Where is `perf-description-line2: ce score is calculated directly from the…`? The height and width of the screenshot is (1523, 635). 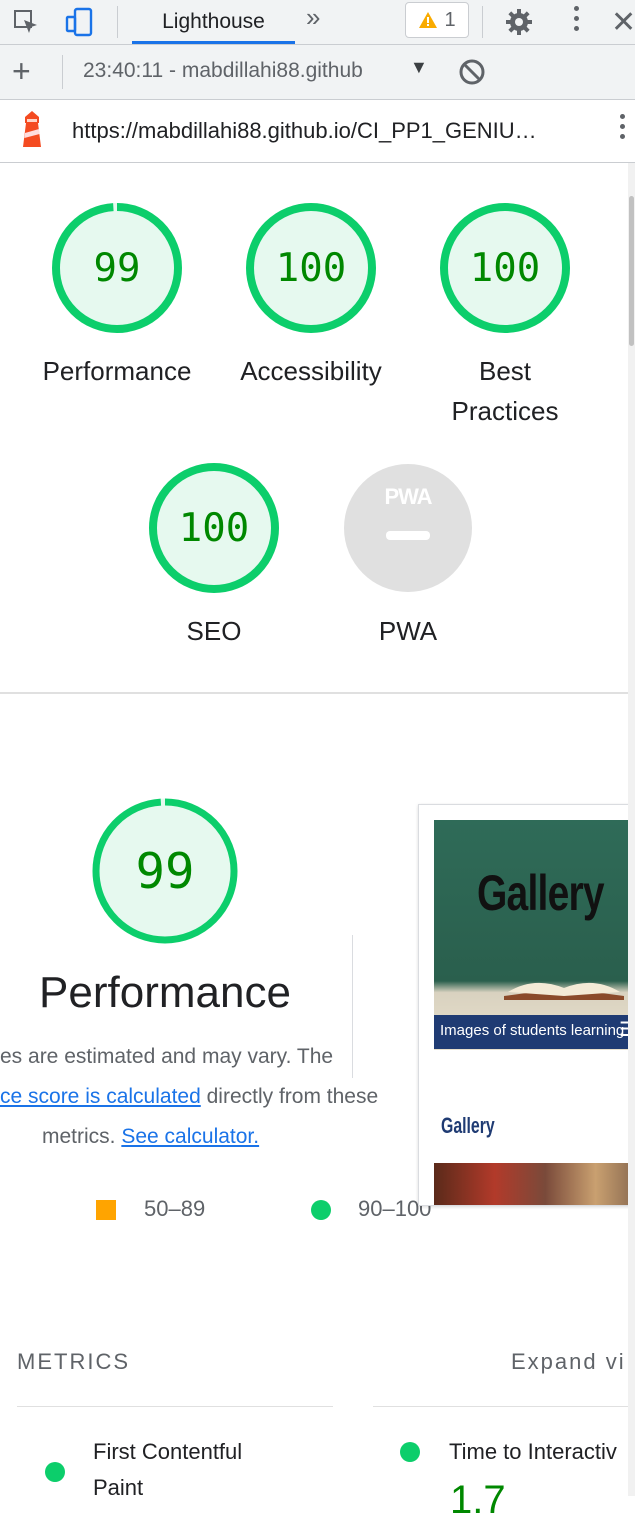 perf-description-line2: ce score is calculated directly from the… is located at coordinates (189, 1097).